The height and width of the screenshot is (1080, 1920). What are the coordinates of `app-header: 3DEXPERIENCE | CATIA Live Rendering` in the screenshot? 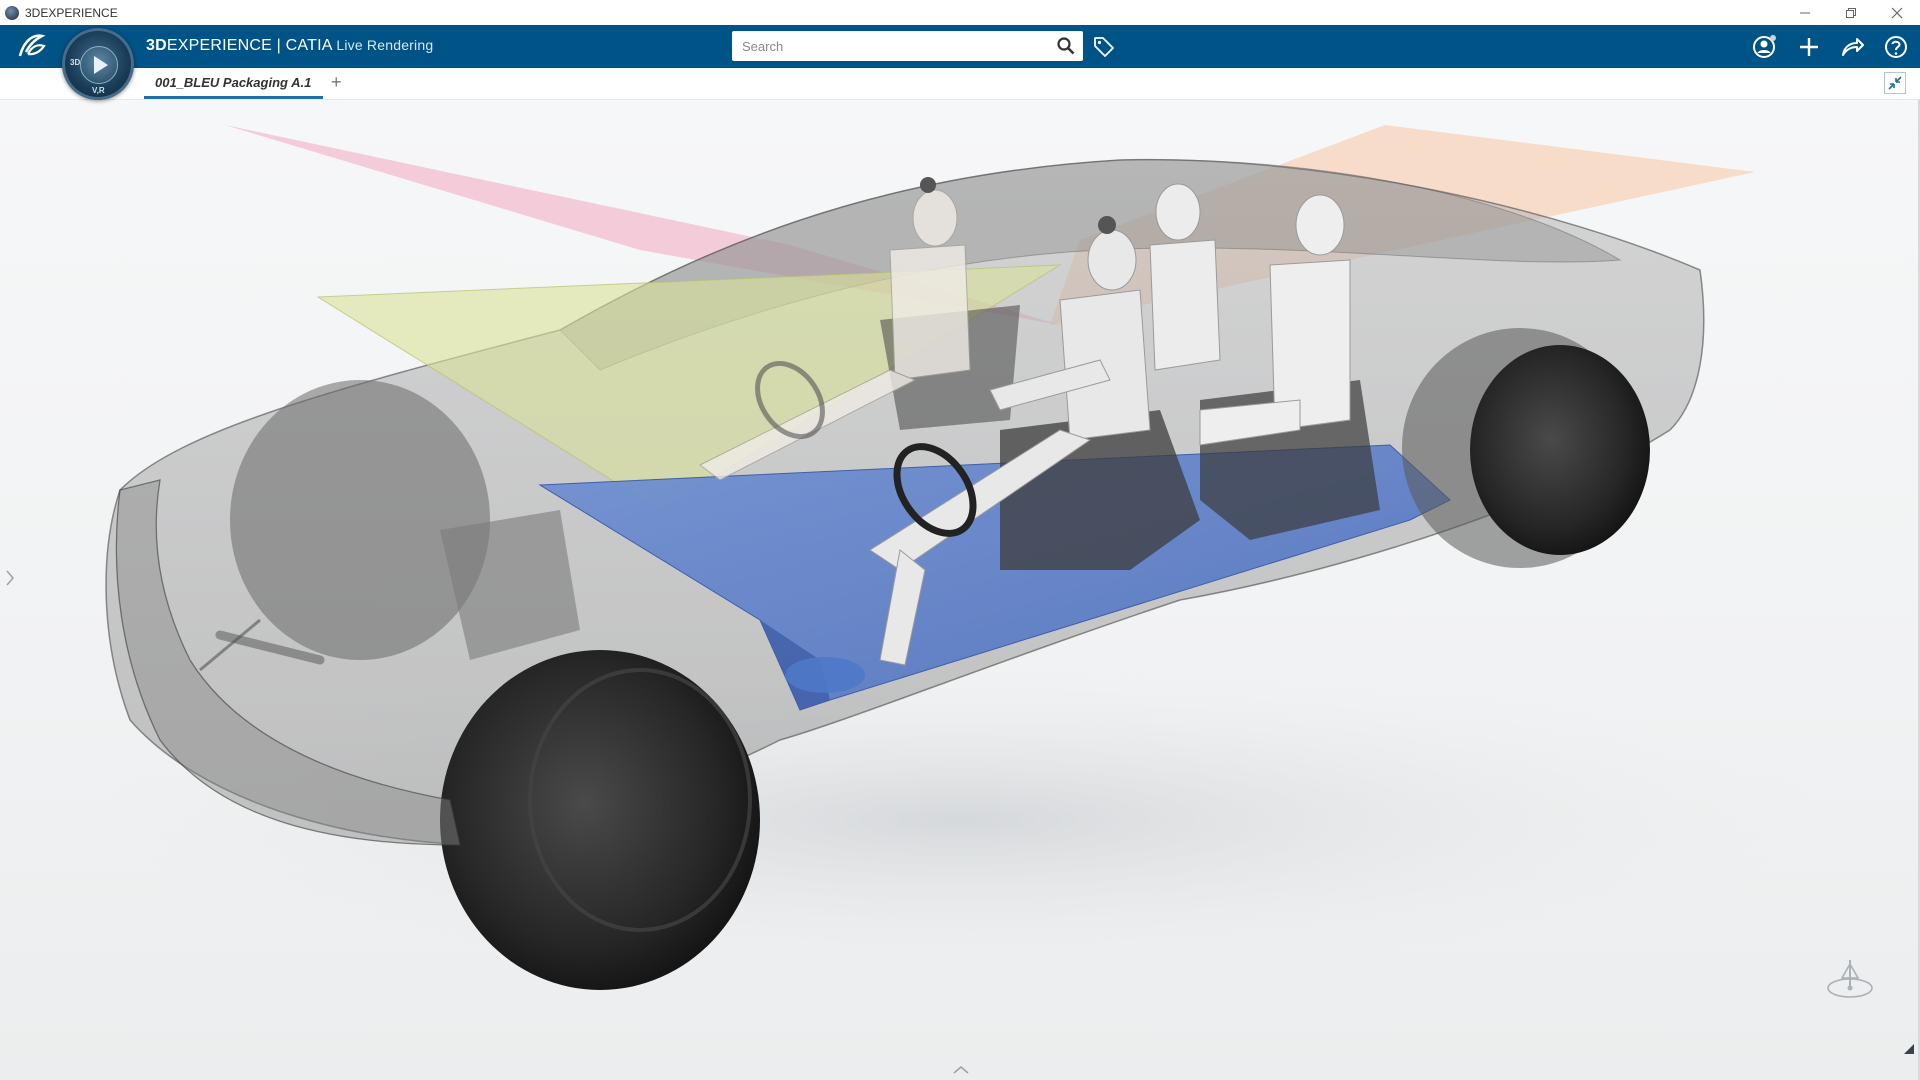 It's located at (960, 46).